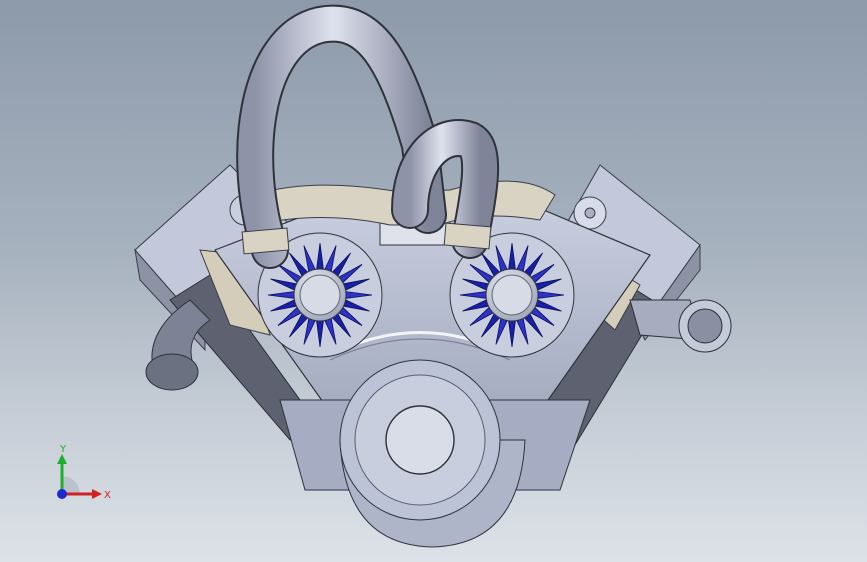  Describe the element at coordinates (680, 326) in the screenshot. I see `right-exhaust-elbow` at that location.